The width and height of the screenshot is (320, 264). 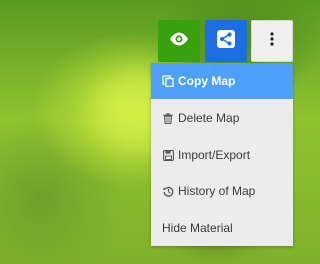 What do you see at coordinates (197, 228) in the screenshot?
I see `menu-item-label: Hide Material` at bounding box center [197, 228].